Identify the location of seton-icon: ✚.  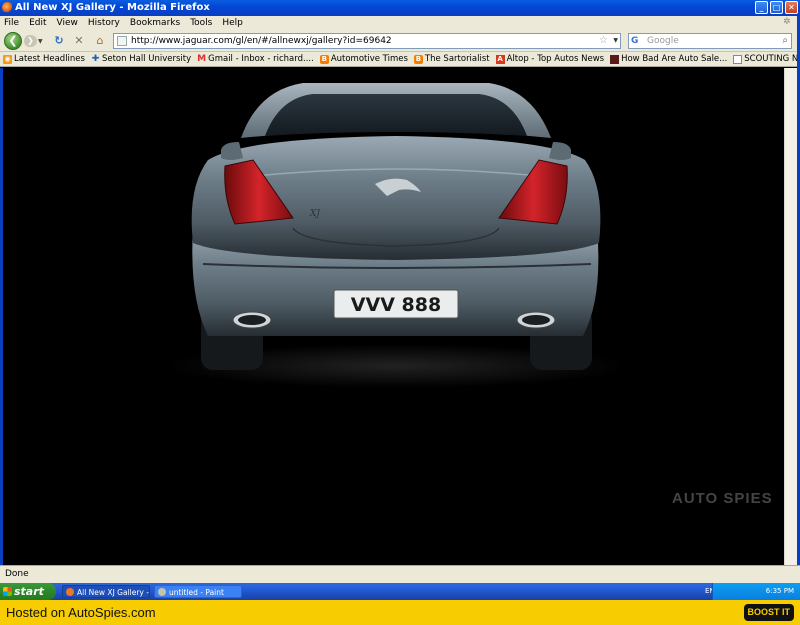
(95, 58).